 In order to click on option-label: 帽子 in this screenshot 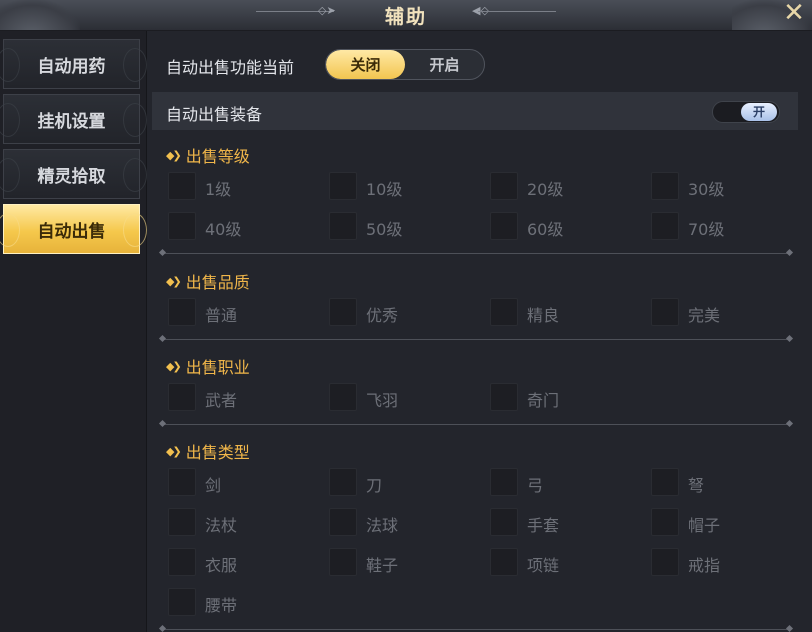, I will do `click(704, 525)`.